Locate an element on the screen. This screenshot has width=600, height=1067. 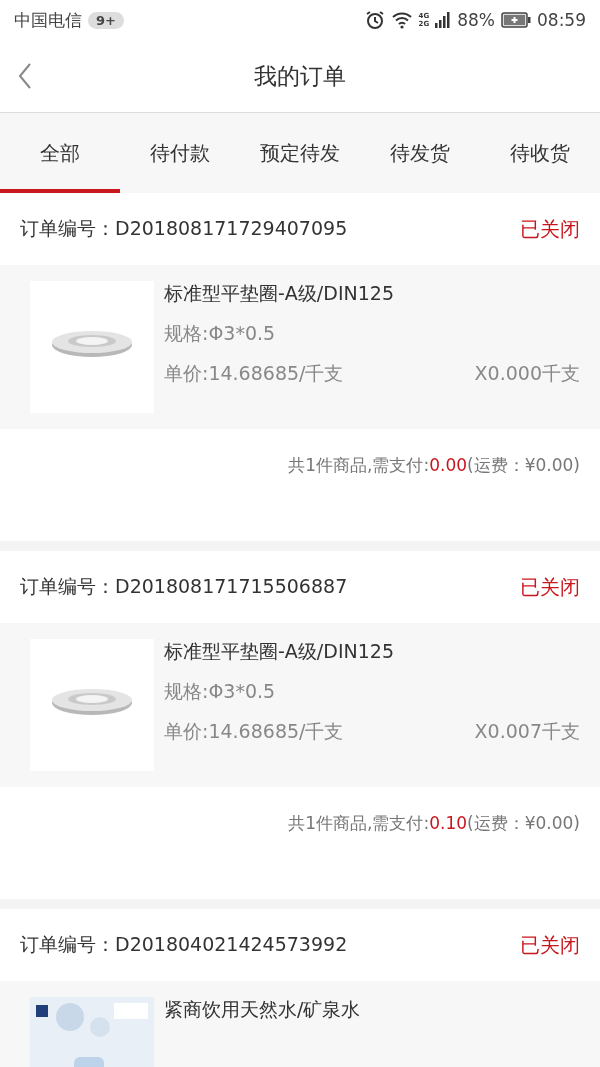
battery-percent: 88% is located at coordinates (476, 20).